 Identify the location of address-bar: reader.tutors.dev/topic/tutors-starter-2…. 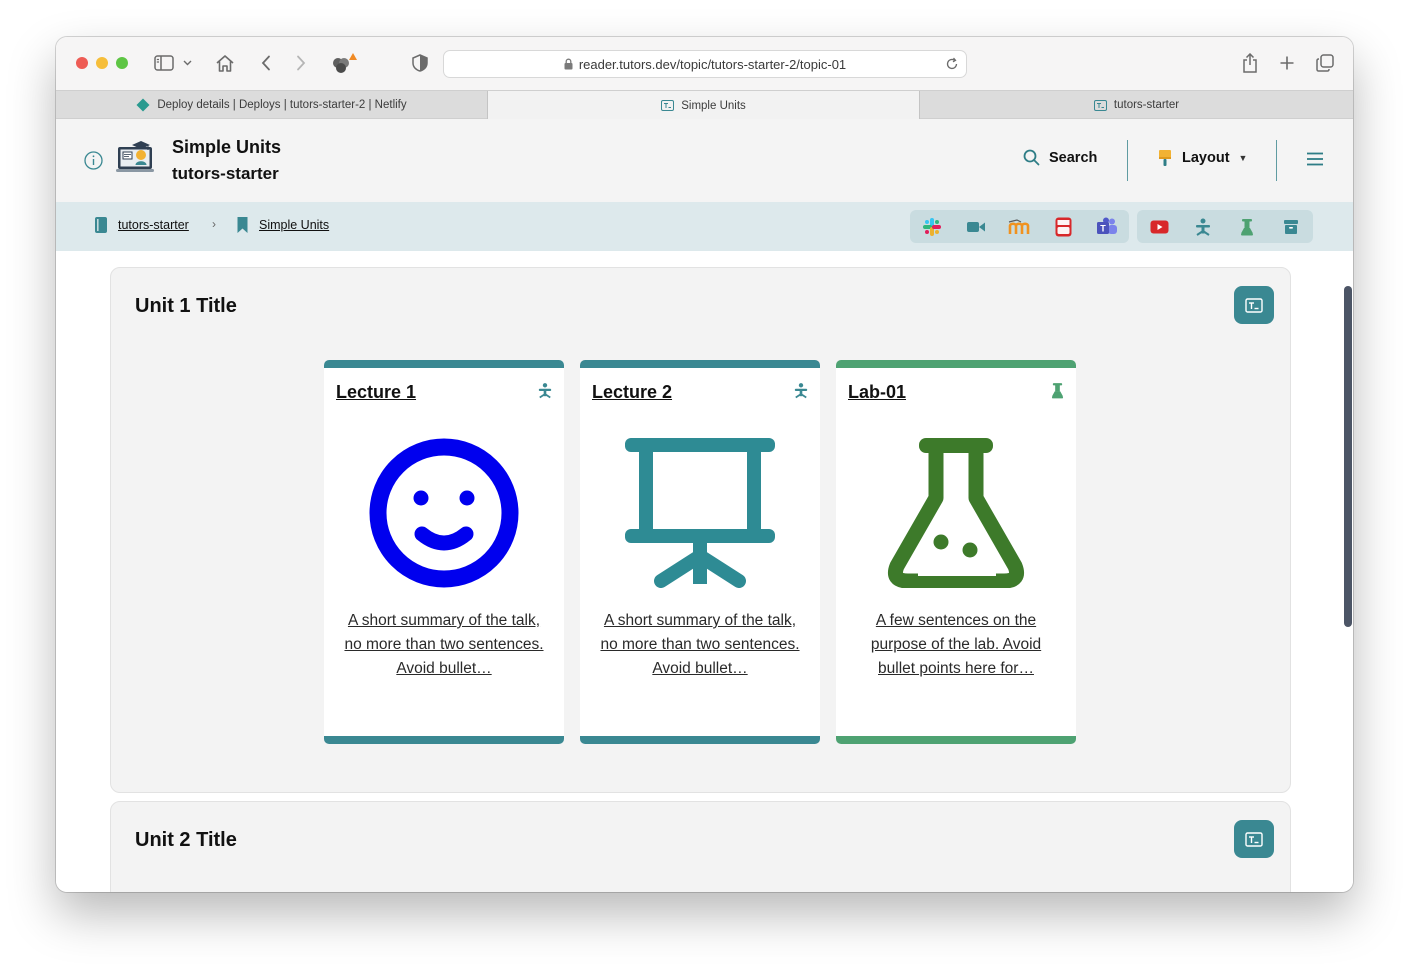
(705, 64).